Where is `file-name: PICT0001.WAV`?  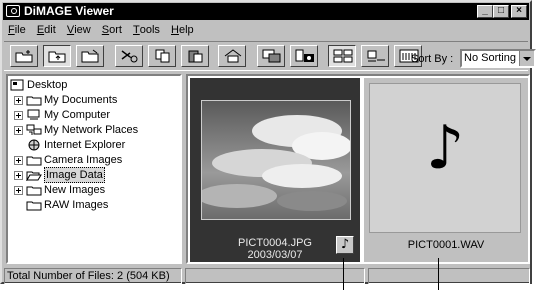
file-name: PICT0001.WAV is located at coordinates (446, 245).